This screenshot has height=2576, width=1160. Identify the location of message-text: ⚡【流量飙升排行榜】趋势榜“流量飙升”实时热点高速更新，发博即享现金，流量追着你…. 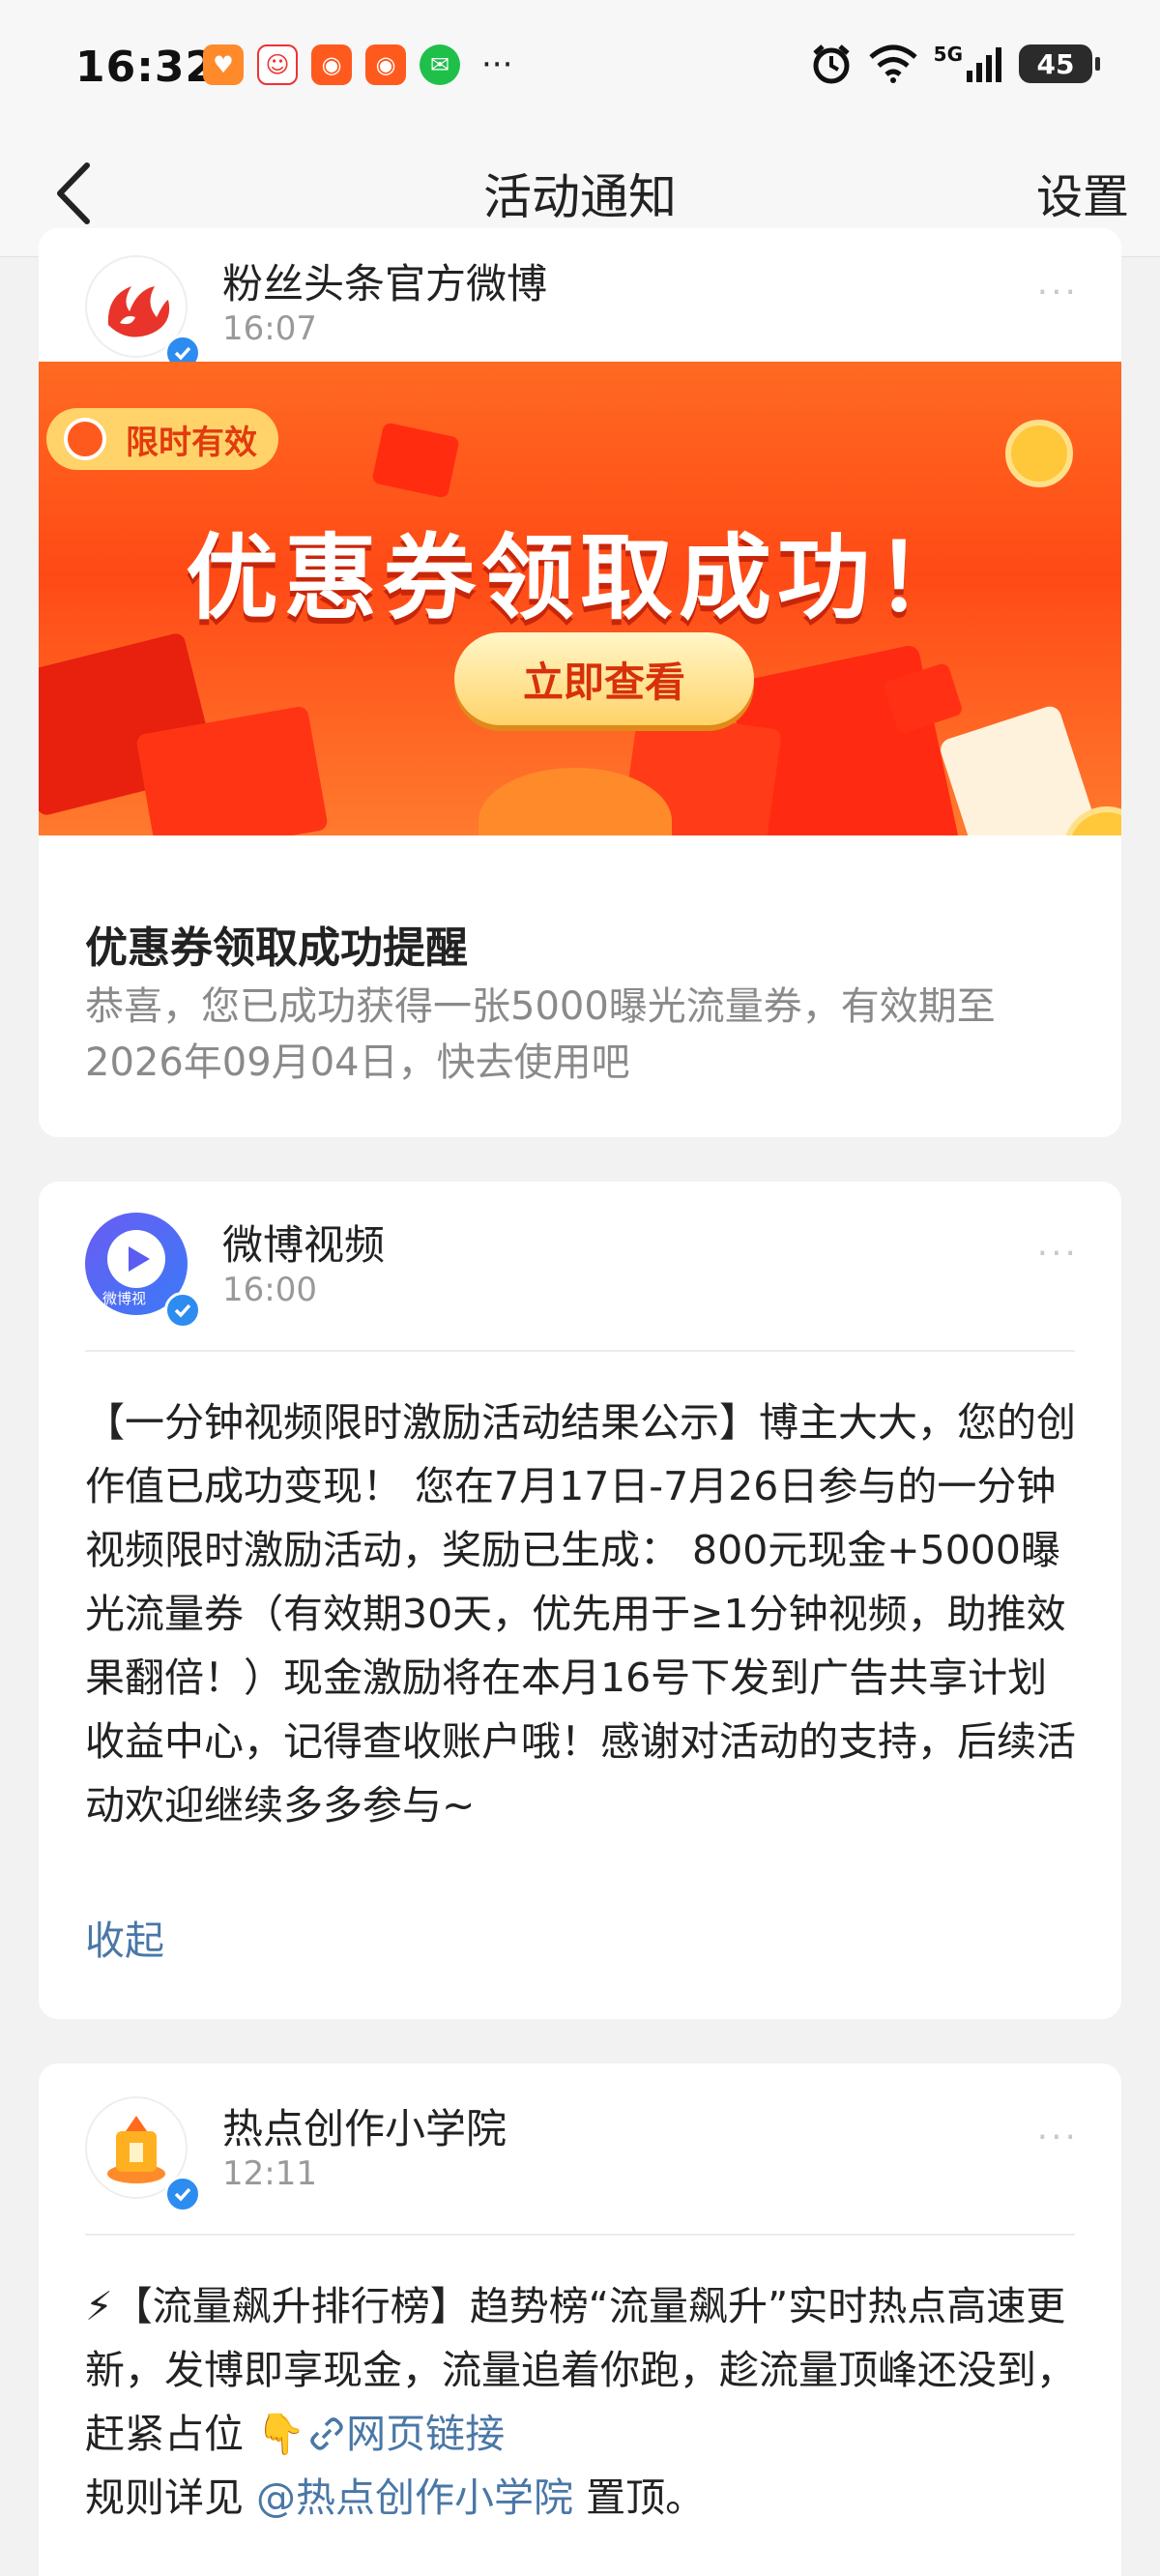
(580, 2370).